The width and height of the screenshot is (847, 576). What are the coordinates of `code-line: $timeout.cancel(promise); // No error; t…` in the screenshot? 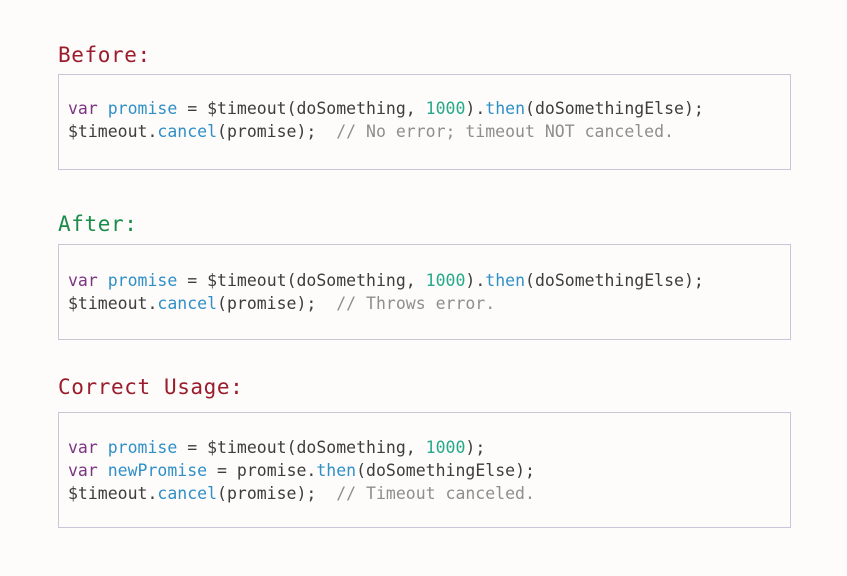 It's located at (429, 131).